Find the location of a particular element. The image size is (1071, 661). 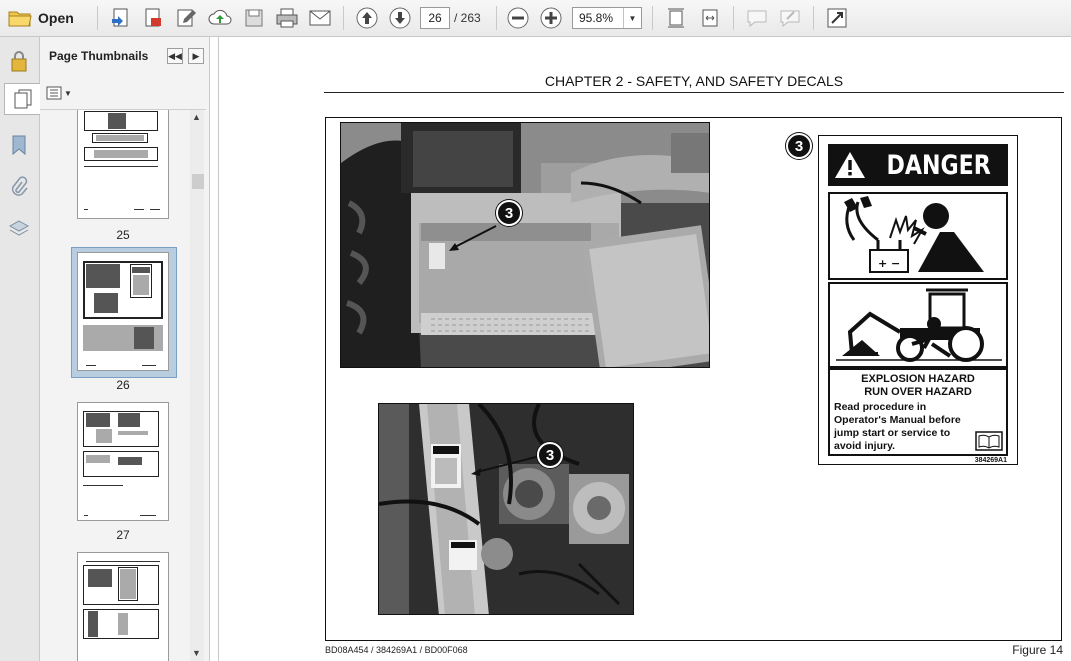

collapse-panel-icon: ◀◀ is located at coordinates (175, 56).